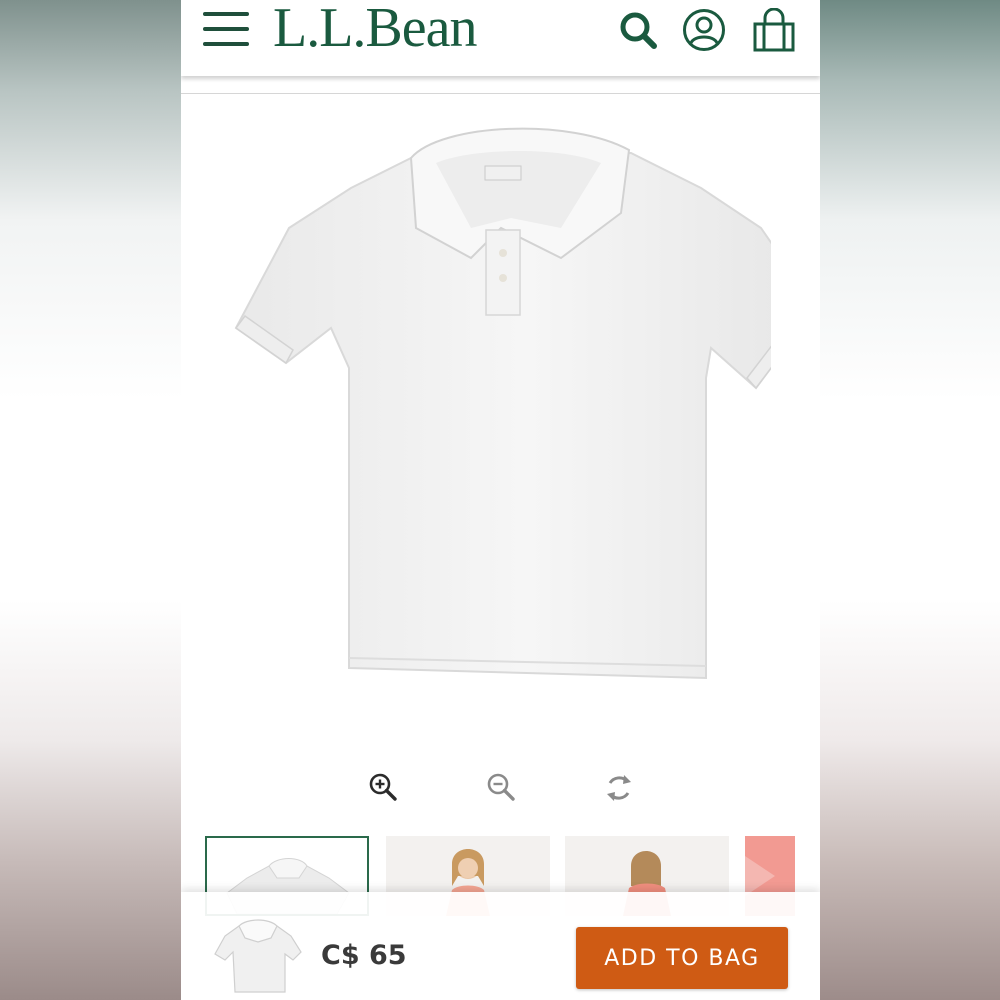 Image resolution: width=1000 pixels, height=1000 pixels. I want to click on purchase-bar: C$ 65 ADD TO BAG, so click(500, 946).